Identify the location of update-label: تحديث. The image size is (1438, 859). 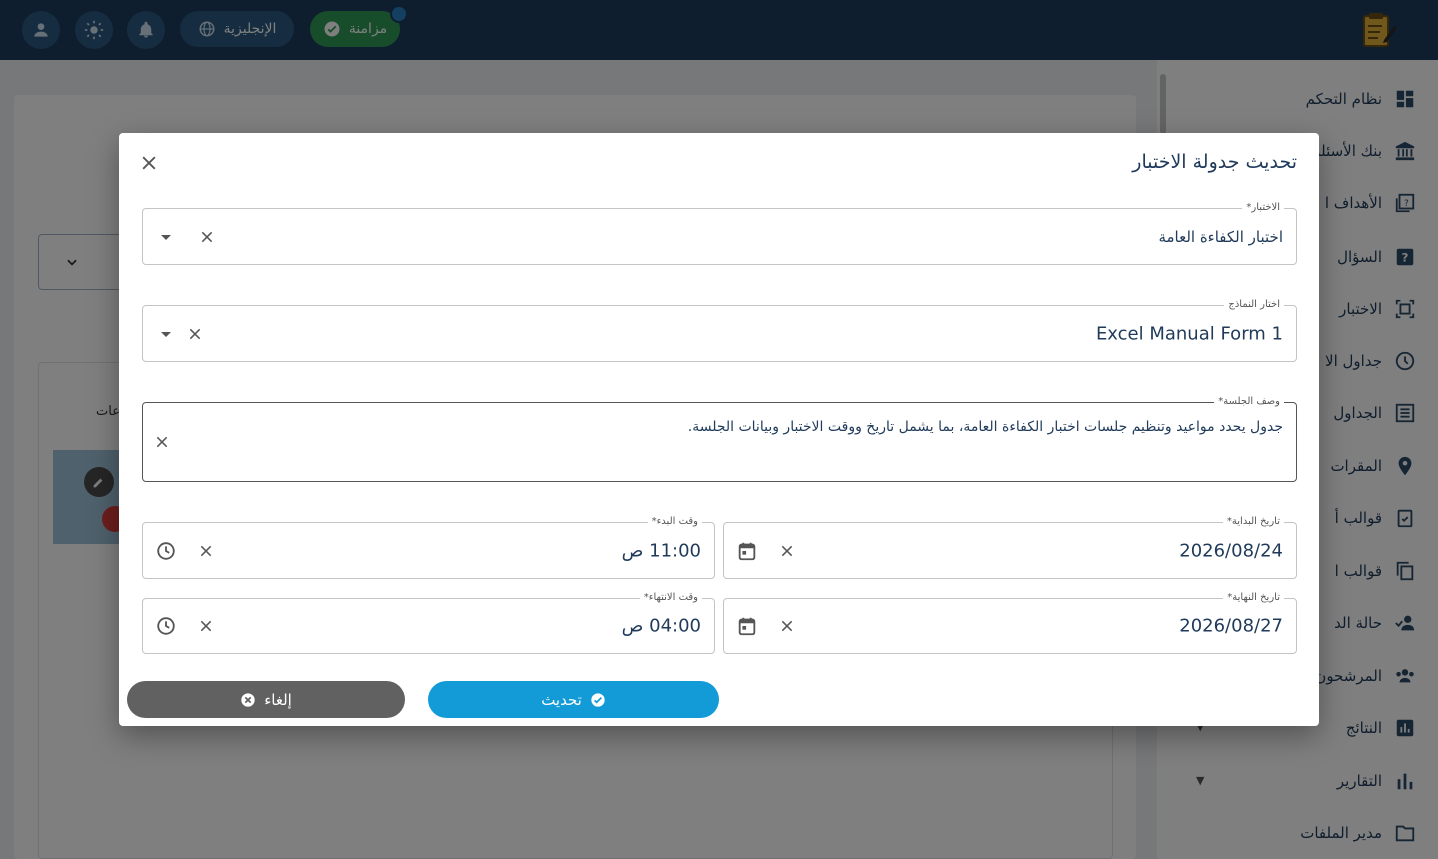
(561, 699).